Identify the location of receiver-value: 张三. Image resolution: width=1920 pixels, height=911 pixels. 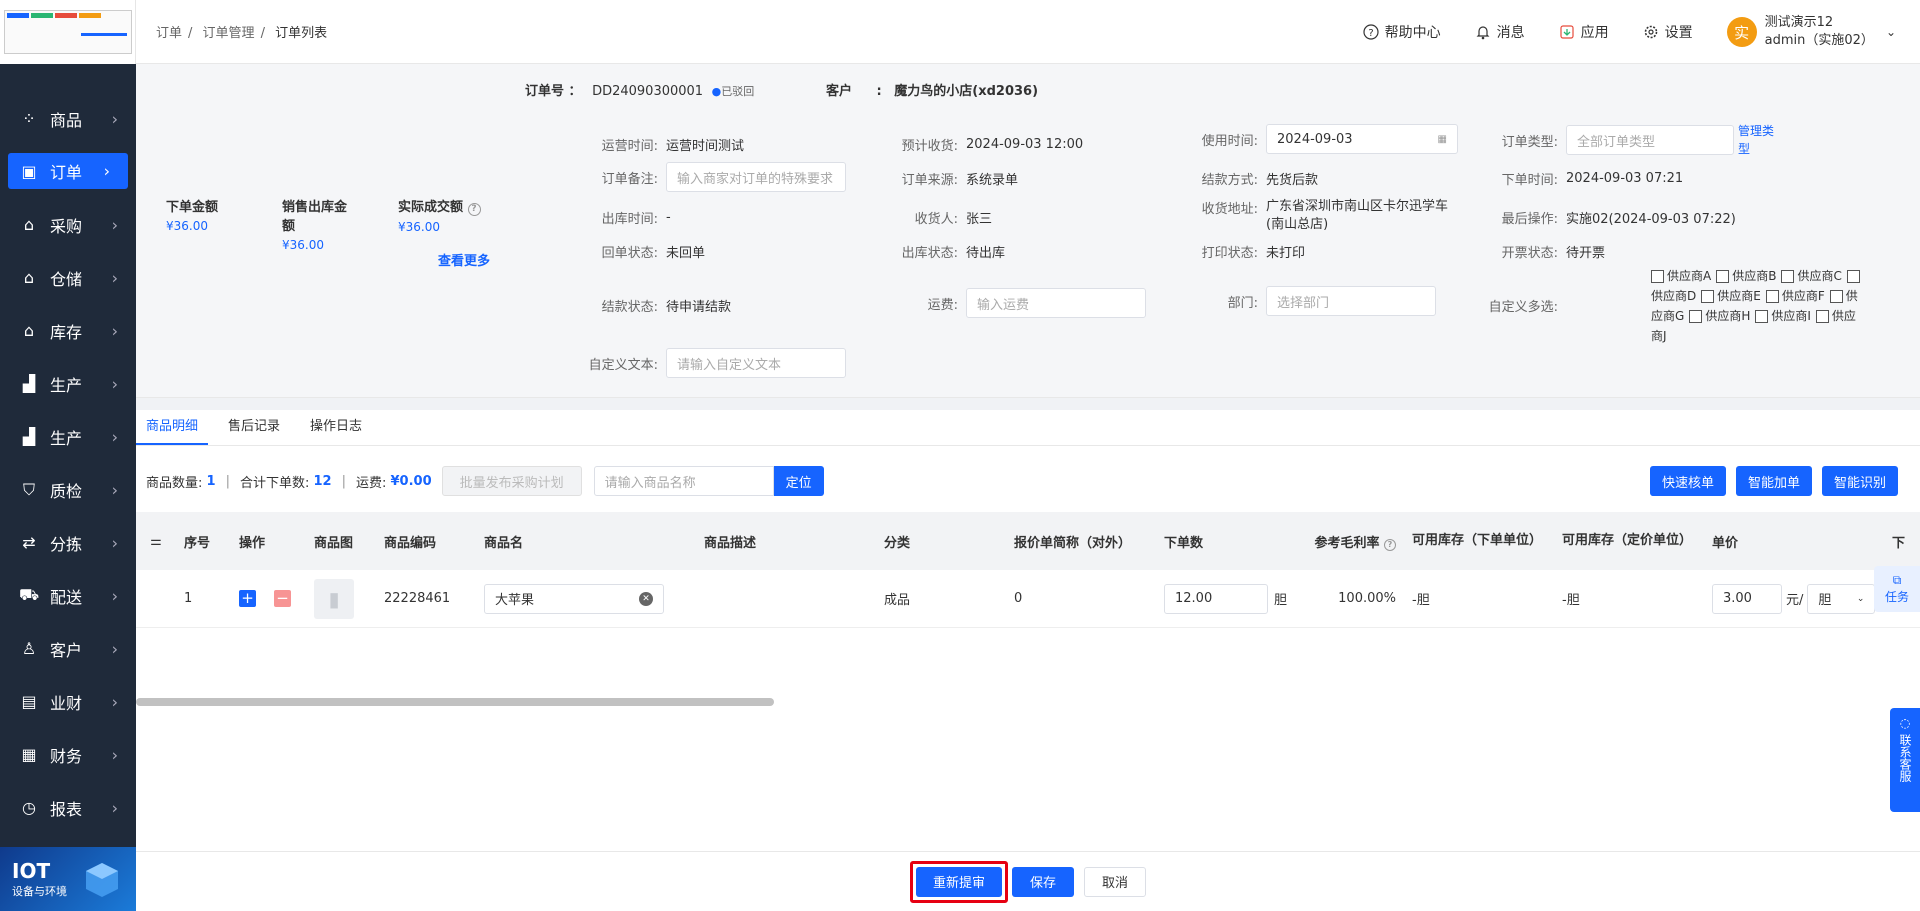
(979, 219).